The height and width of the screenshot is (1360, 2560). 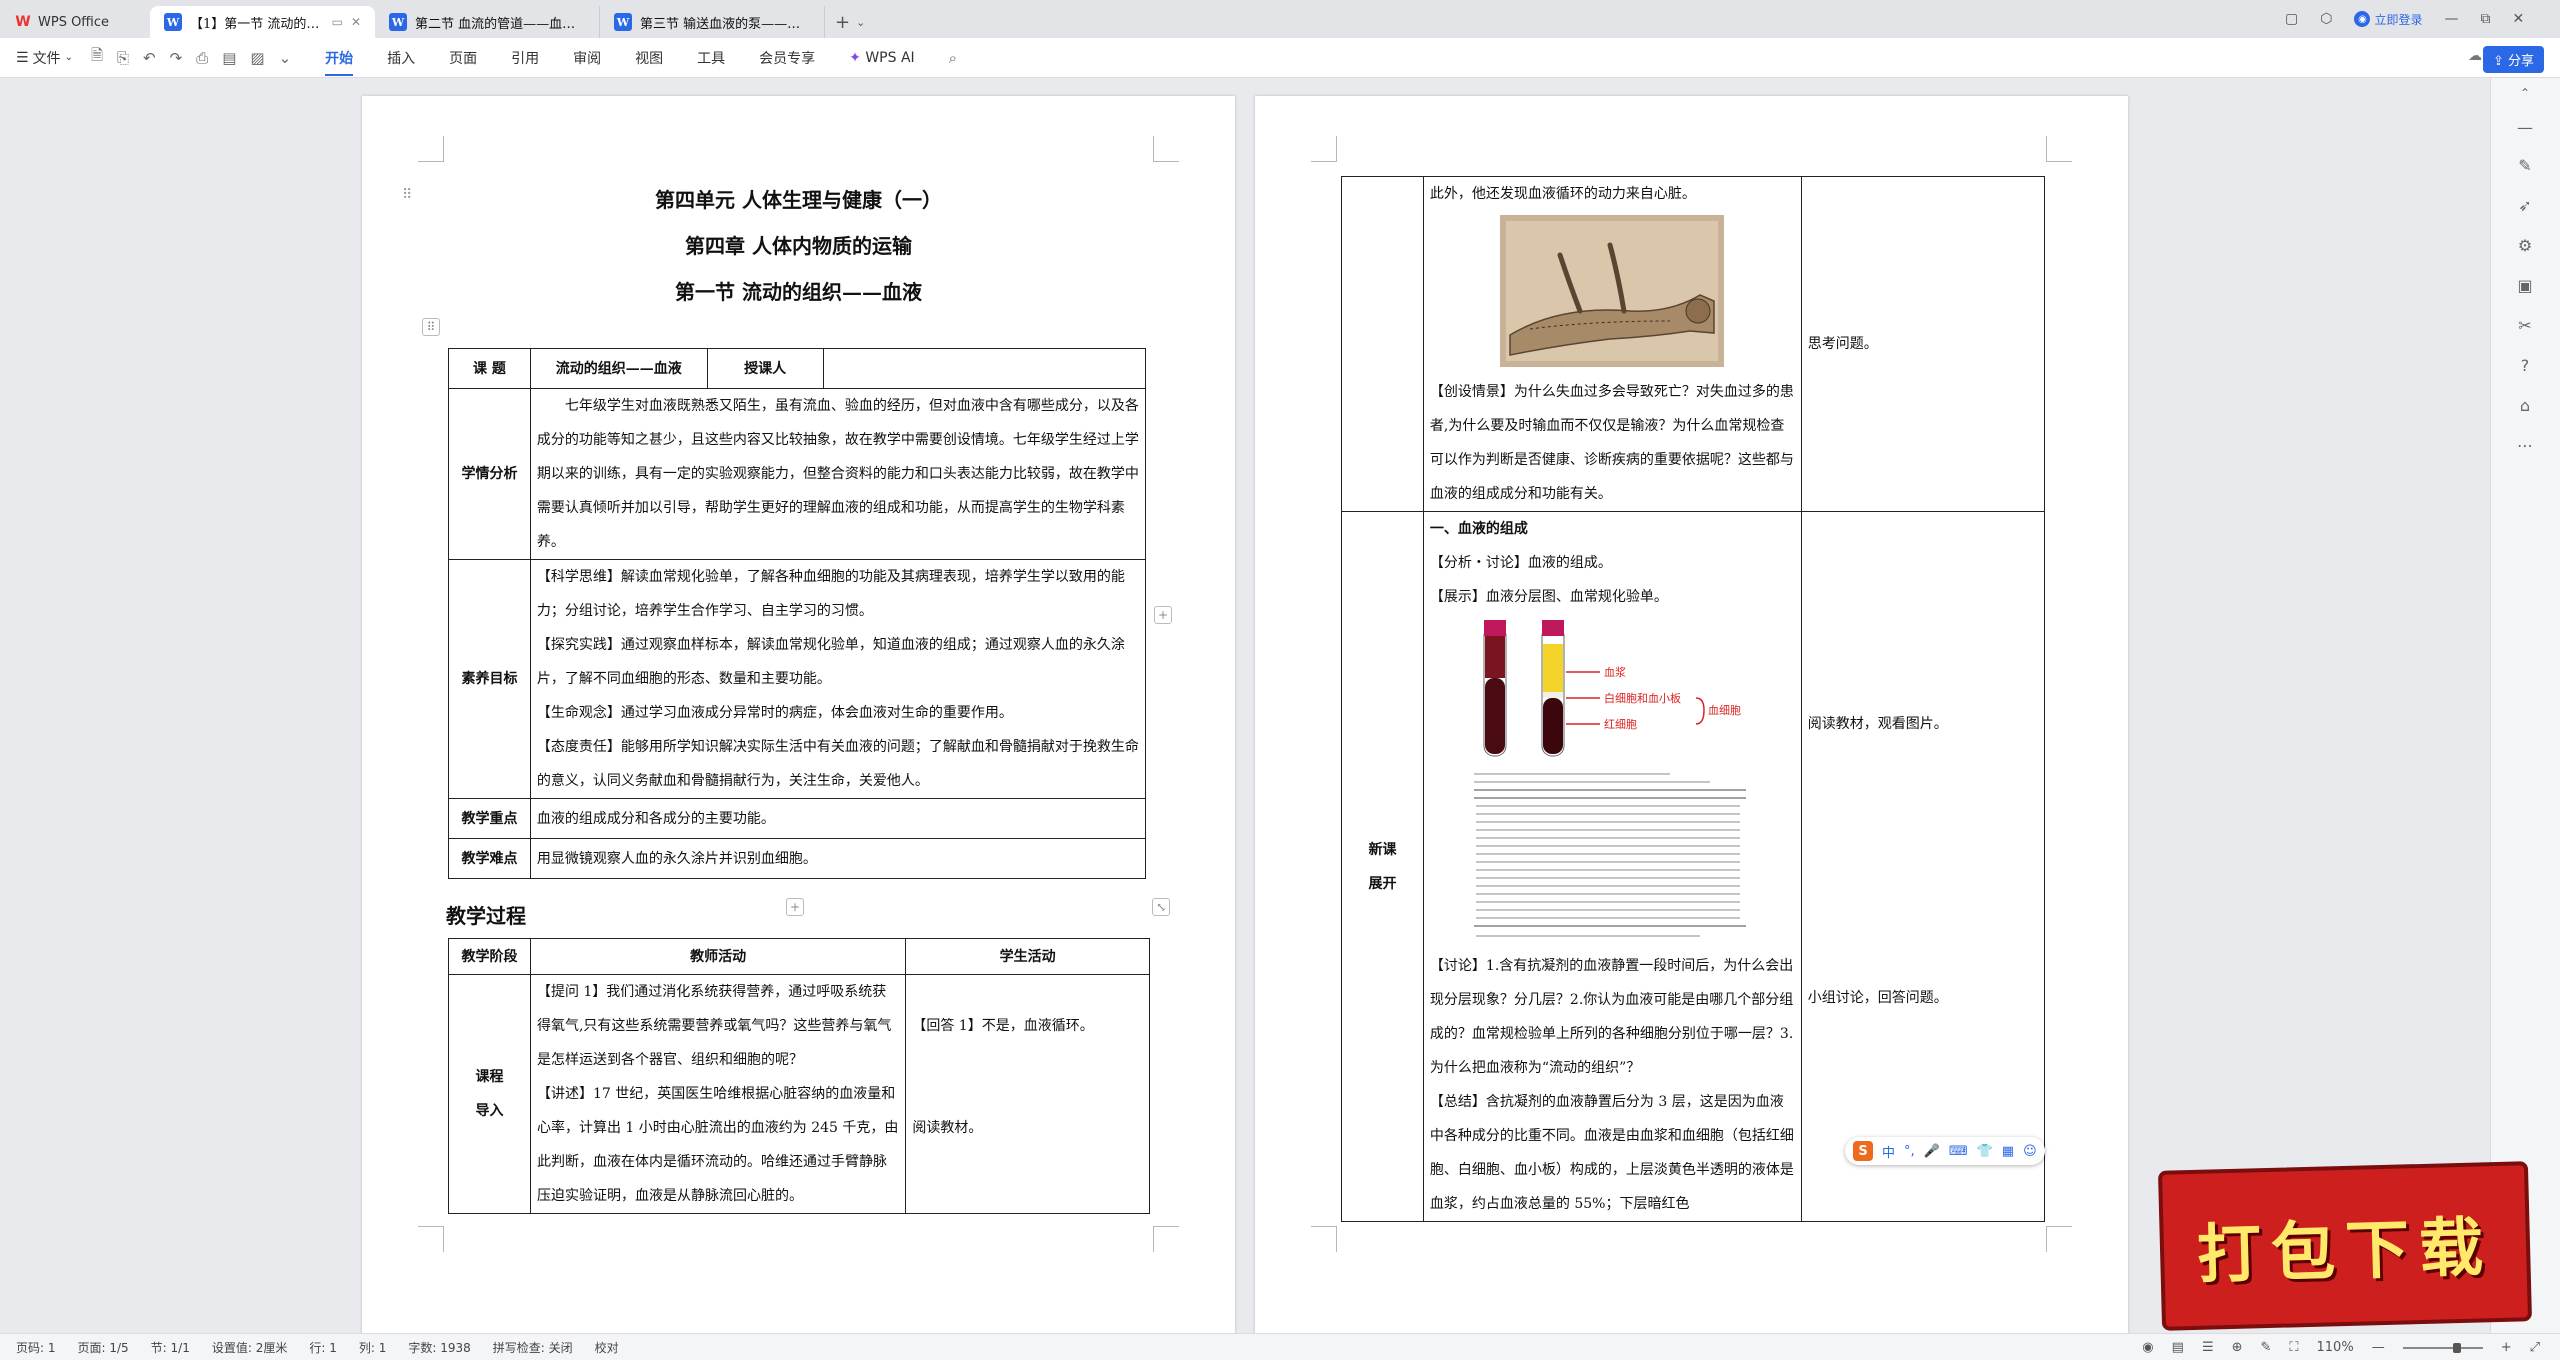 I want to click on analysis-label: 学情分析, so click(x=489, y=474).